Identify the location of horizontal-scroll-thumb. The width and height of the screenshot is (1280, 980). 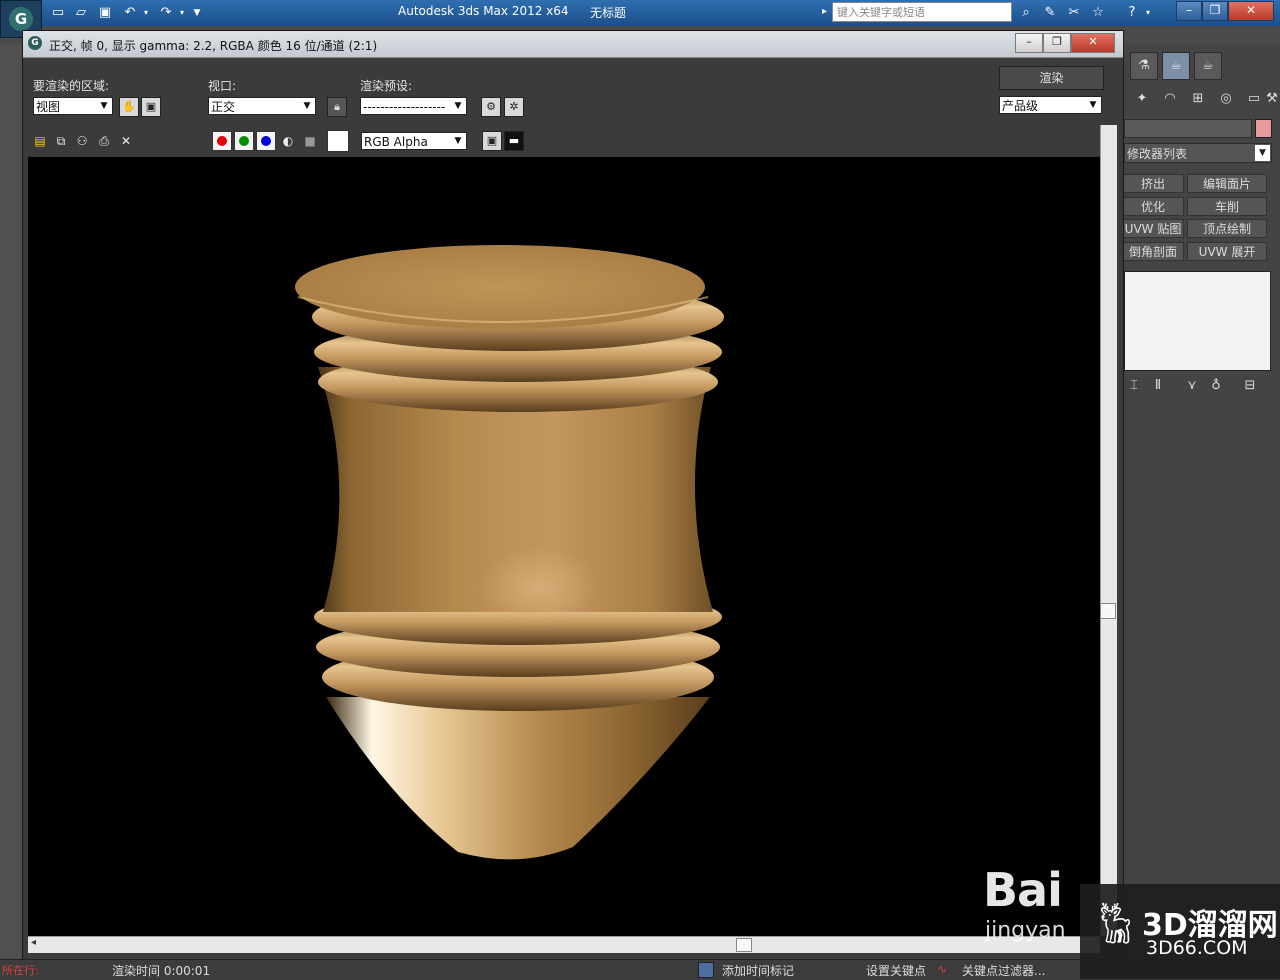
(744, 945).